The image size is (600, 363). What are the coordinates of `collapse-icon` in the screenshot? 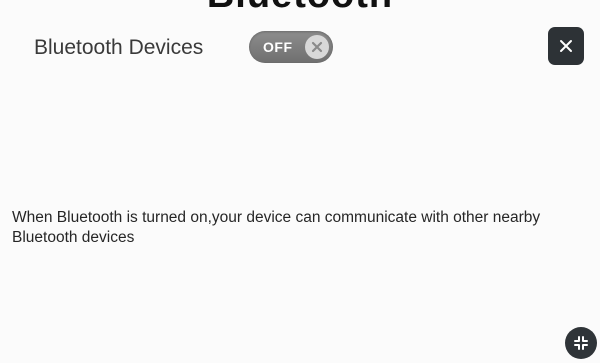 It's located at (581, 343).